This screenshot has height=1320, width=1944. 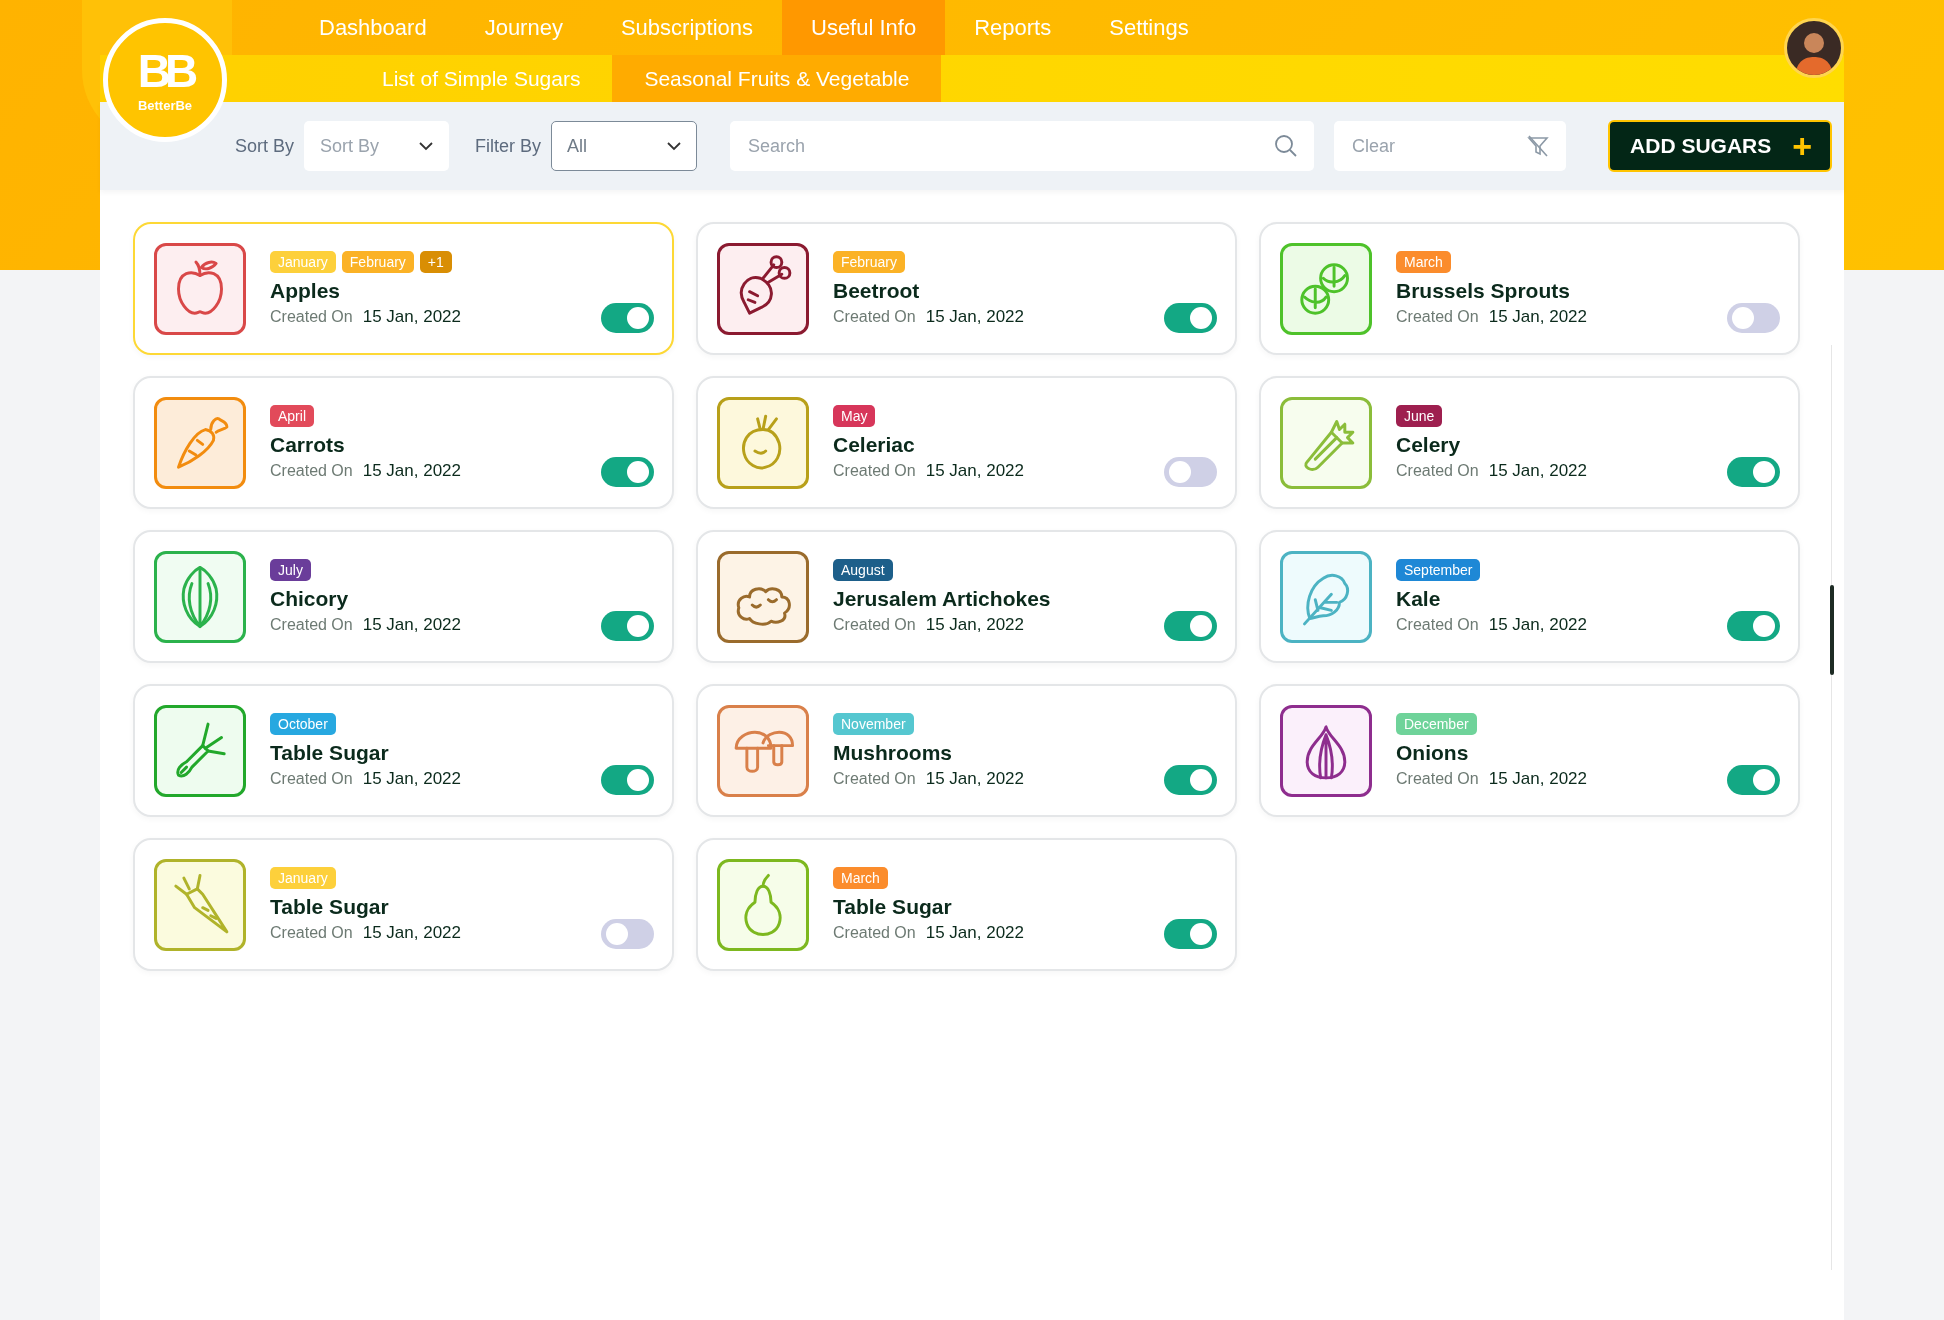 I want to click on month-tag: November, so click(x=873, y=723).